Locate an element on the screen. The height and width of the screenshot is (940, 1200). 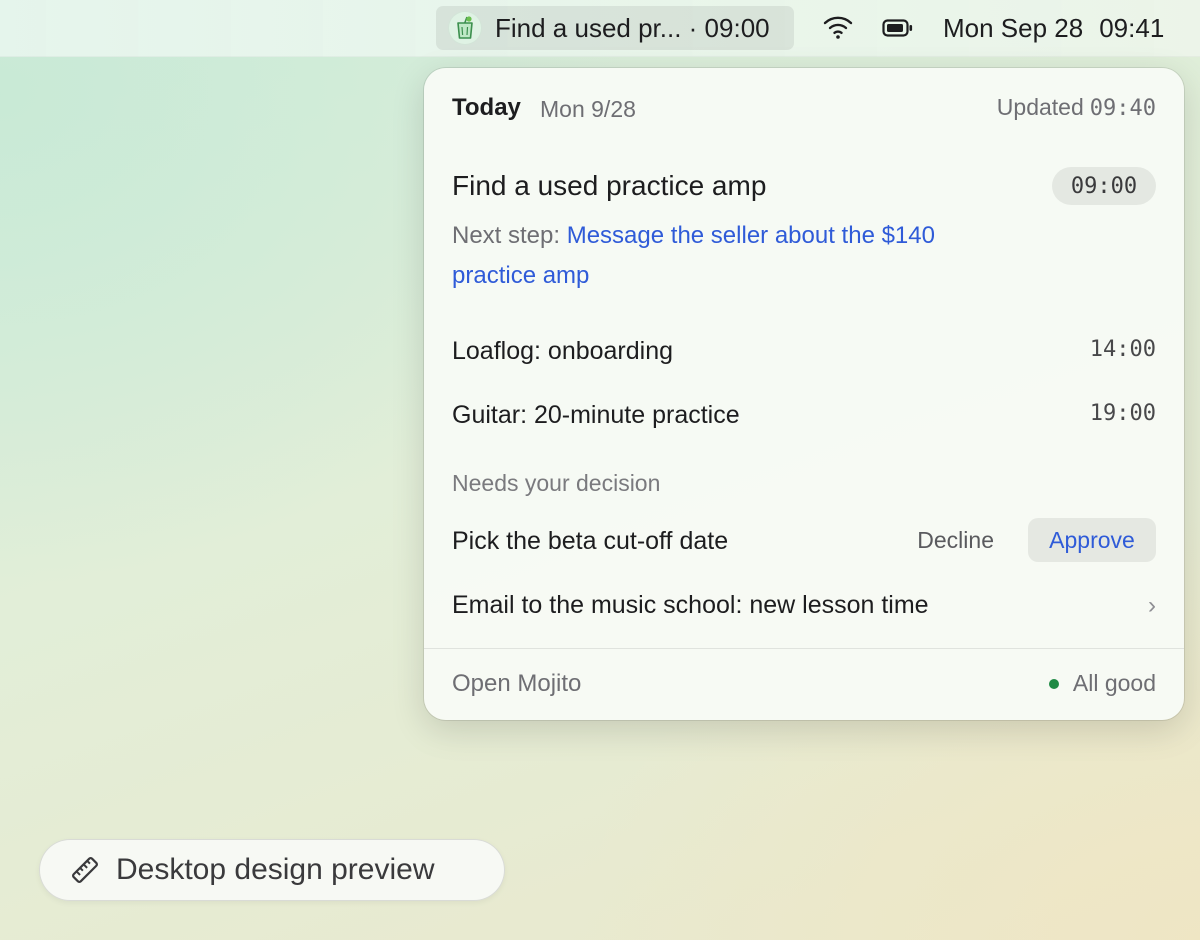
schedule-item: Loaflog: onboarding 14:00 is located at coordinates (804, 351).